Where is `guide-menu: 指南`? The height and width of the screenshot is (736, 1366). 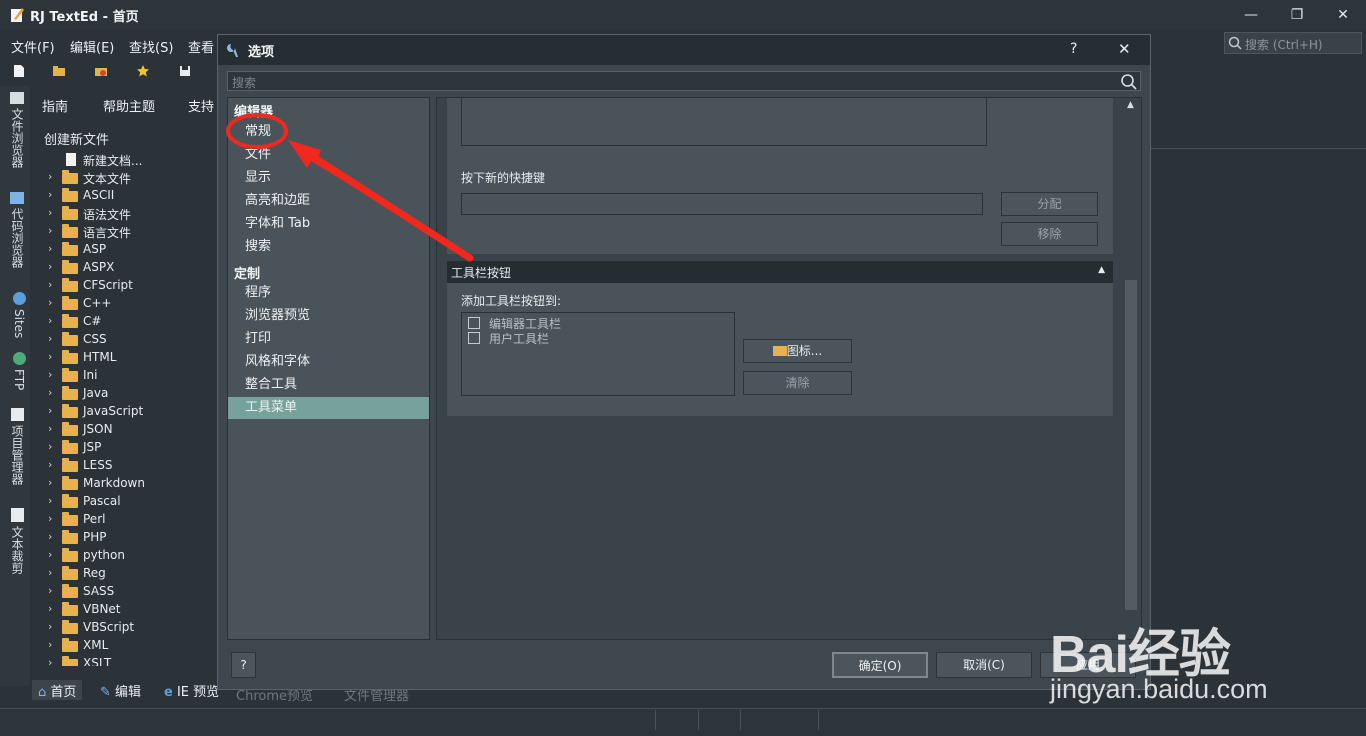 guide-menu: 指南 is located at coordinates (55, 105).